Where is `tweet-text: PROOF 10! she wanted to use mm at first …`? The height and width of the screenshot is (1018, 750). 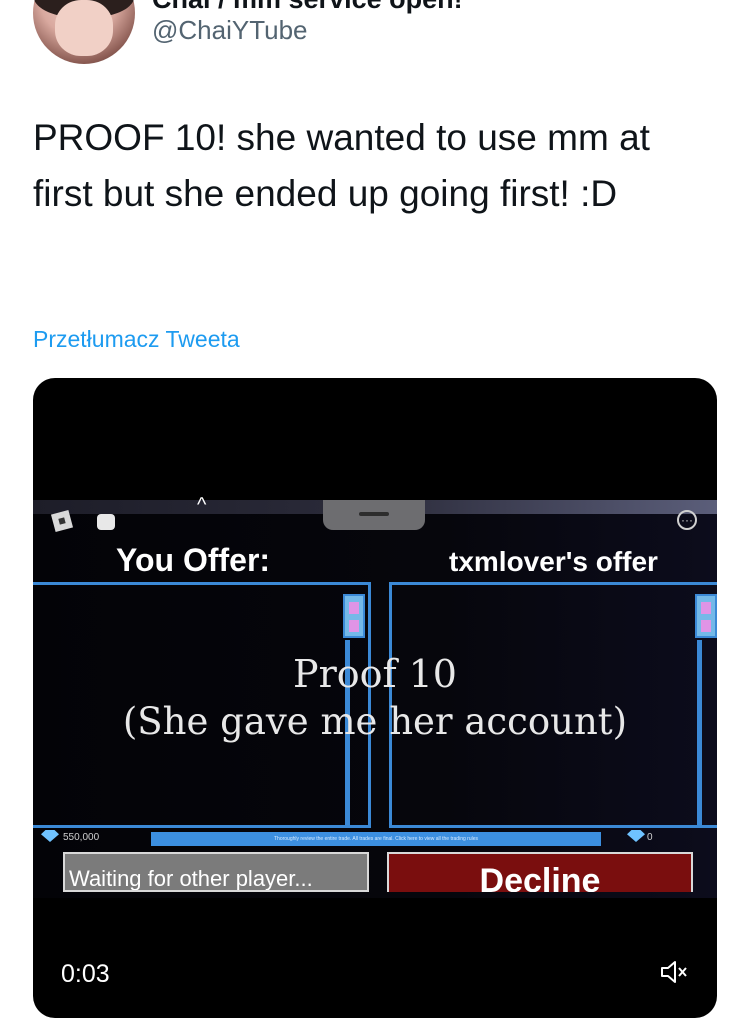
tweet-text: PROOF 10! she wanted to use mm at first … is located at coordinates (341, 165).